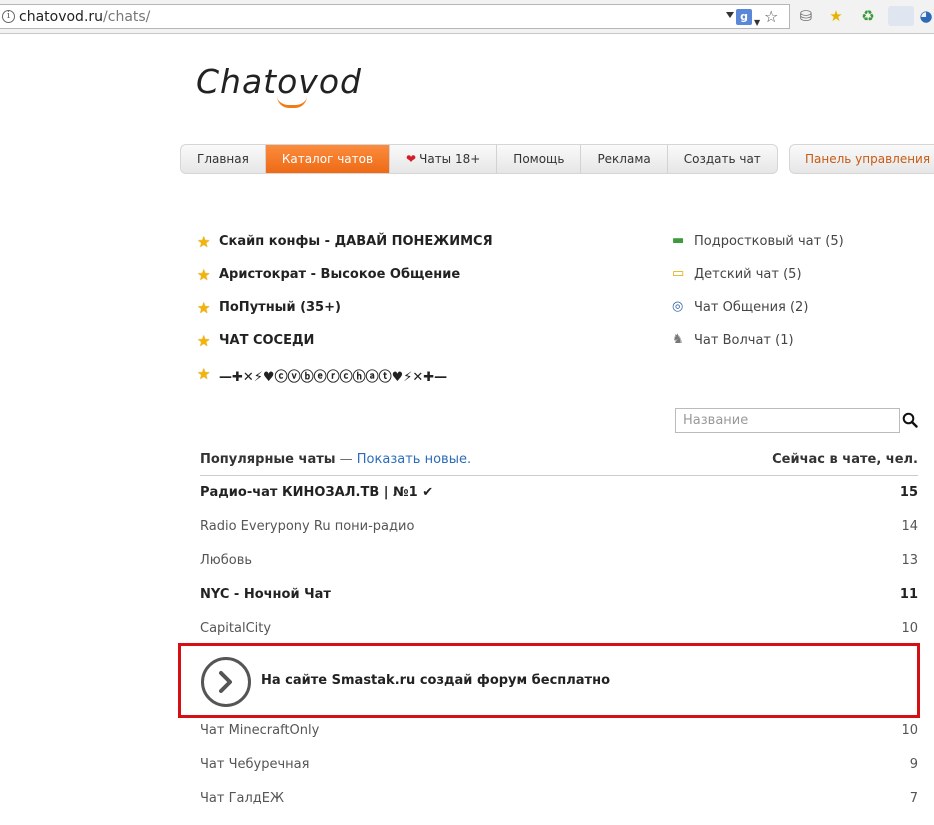 Image resolution: width=934 pixels, height=825 pixels. What do you see at coordinates (559, 604) in the screenshot?
I see `table-row: NYC - Ночной Чат 11` at bounding box center [559, 604].